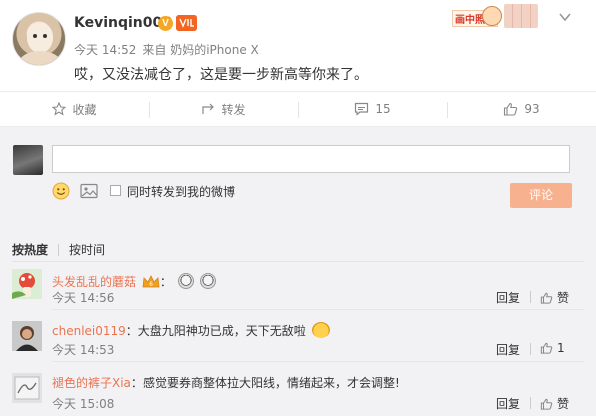  What do you see at coordinates (89, 331) in the screenshot?
I see `comment-username: chenlei0119` at bounding box center [89, 331].